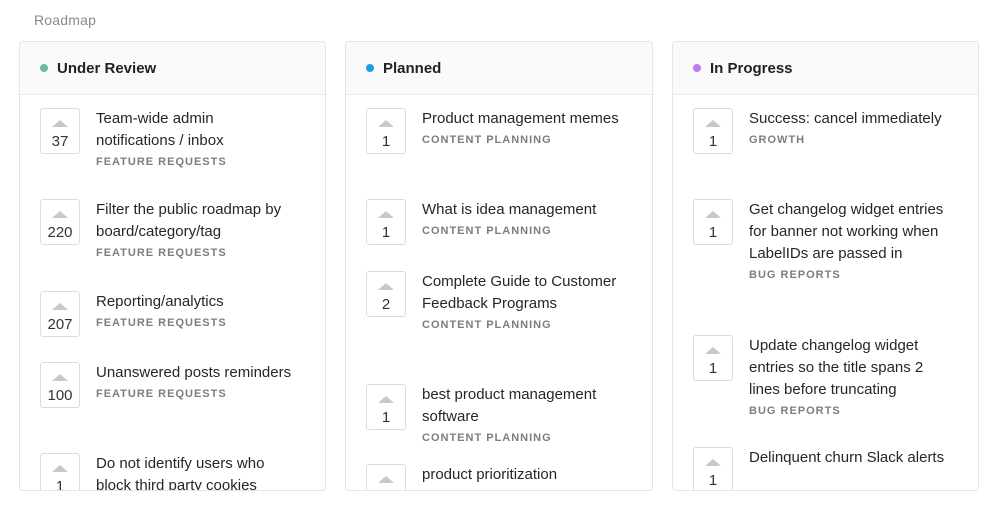 This screenshot has width=1002, height=522. What do you see at coordinates (196, 302) in the screenshot?
I see `post-title: Reporting/analytics` at bounding box center [196, 302].